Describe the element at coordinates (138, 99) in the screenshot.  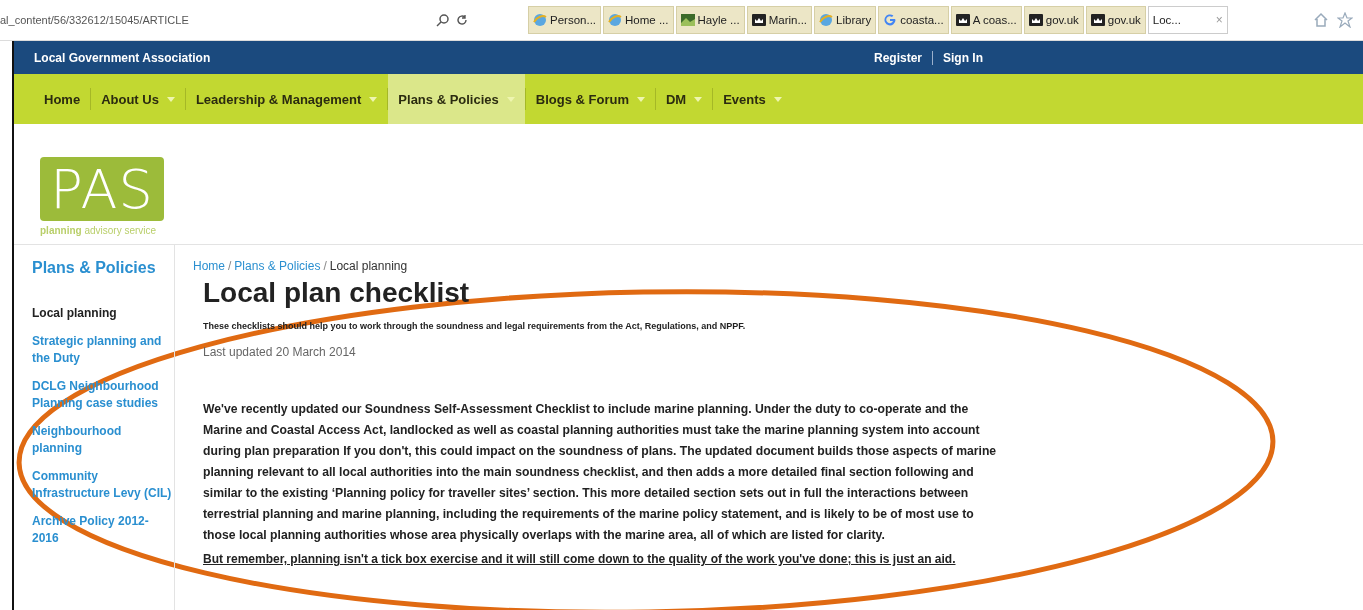
I see `nav-item: About Us` at that location.